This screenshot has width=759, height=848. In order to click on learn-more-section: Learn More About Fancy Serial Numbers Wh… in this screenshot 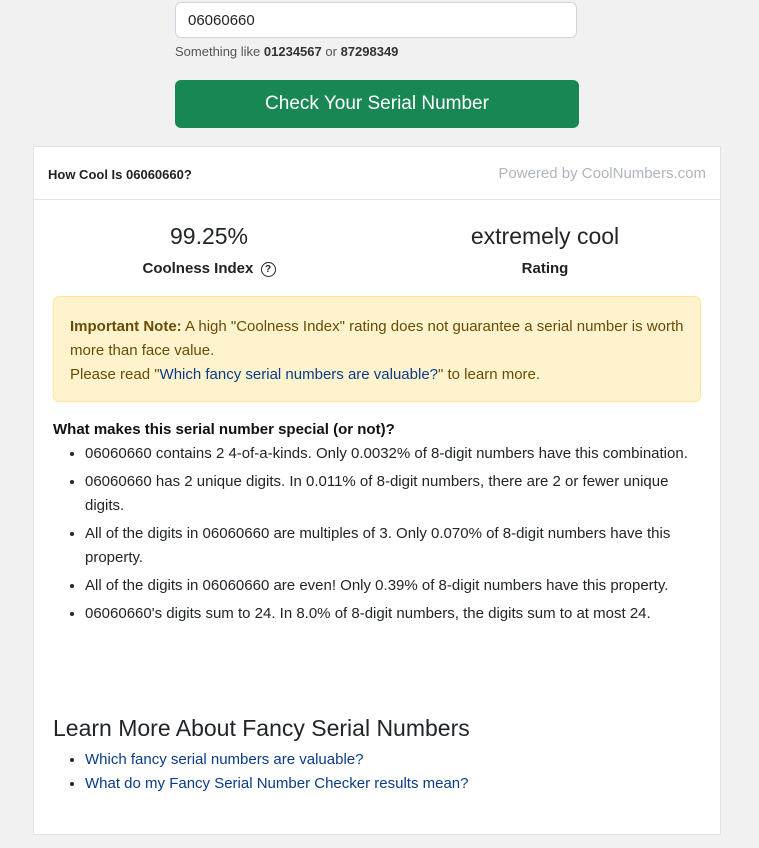, I will do `click(378, 755)`.